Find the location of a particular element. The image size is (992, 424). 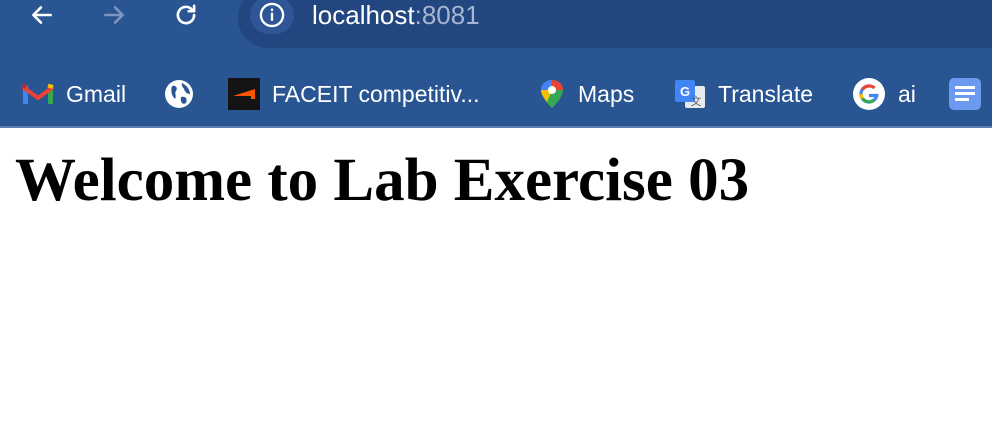

google-icon is located at coordinates (869, 94).